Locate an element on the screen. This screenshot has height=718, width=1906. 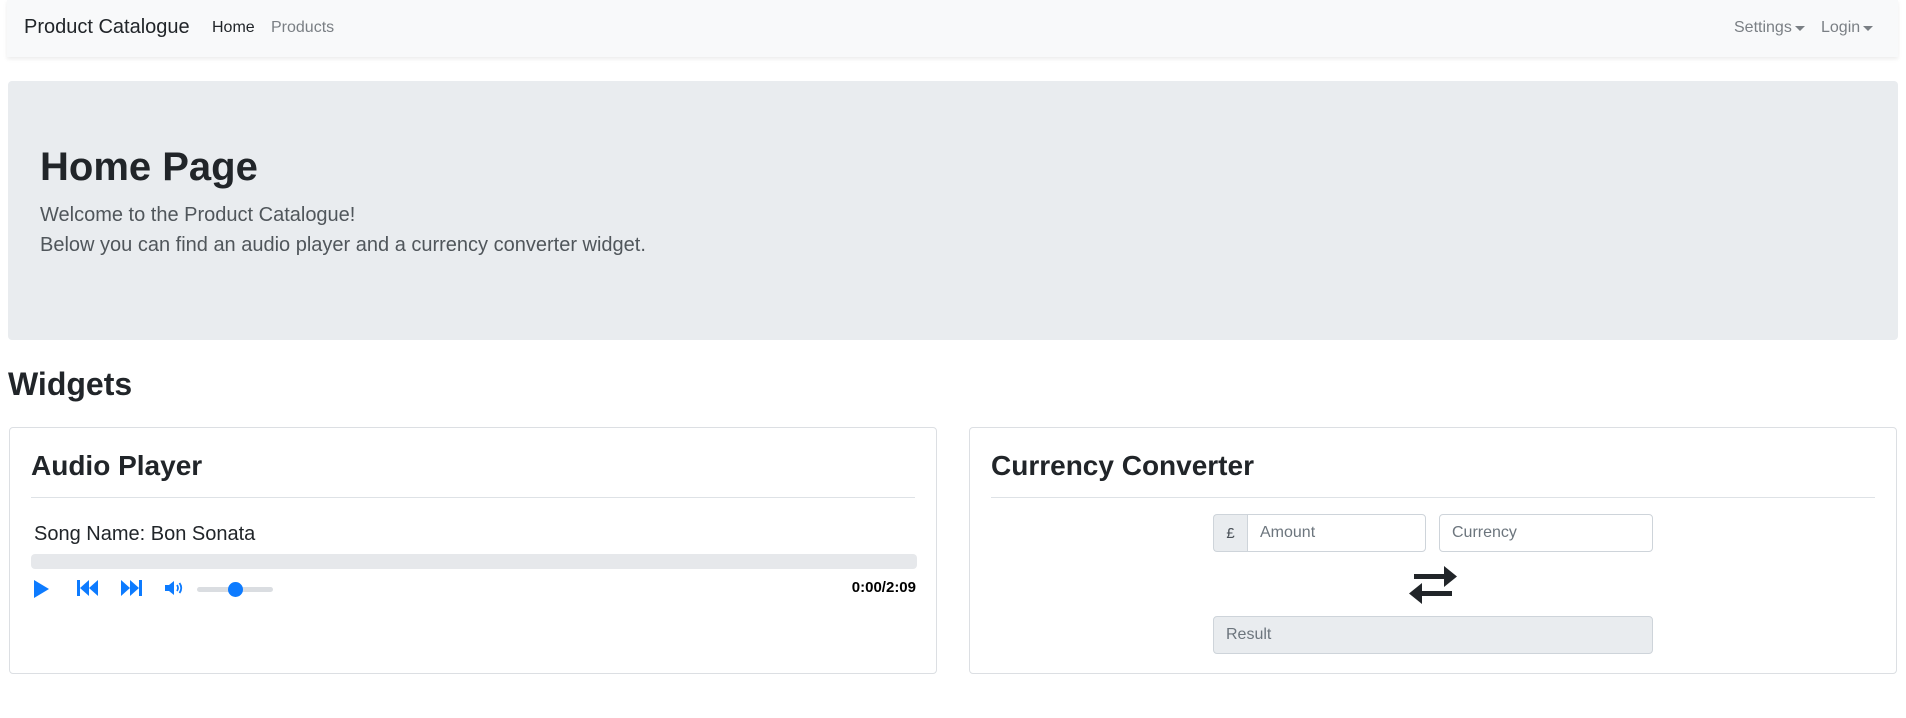
settings-dropdown: Settings is located at coordinates (1769, 28).